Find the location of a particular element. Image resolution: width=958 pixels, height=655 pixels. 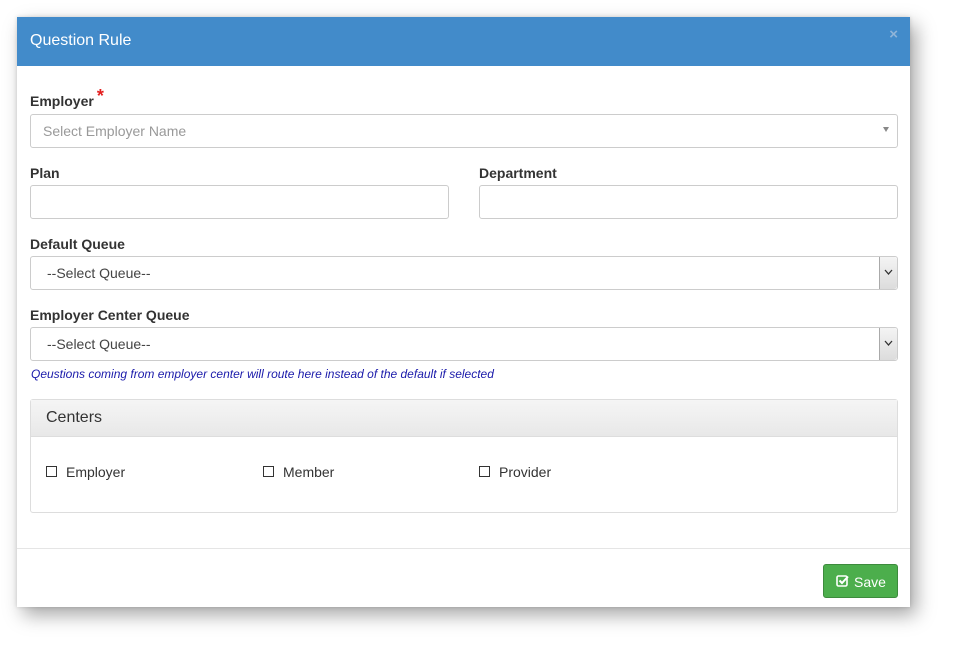

save-button: Save is located at coordinates (860, 581).